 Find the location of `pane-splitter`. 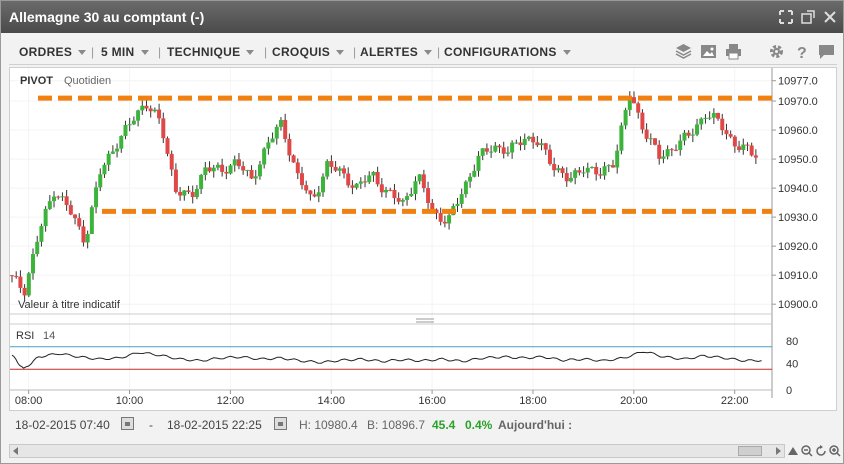

pane-splitter is located at coordinates (425, 320).